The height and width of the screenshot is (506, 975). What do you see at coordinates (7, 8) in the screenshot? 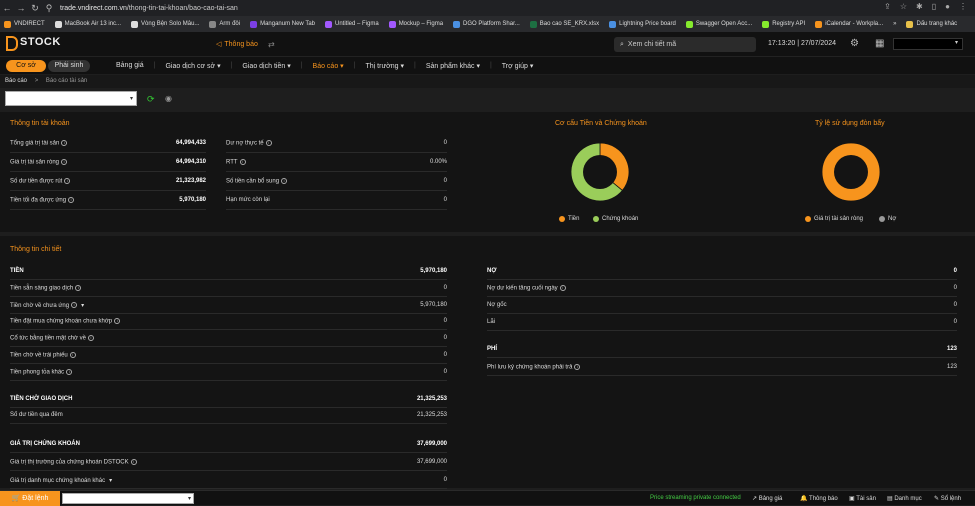
I see `back-icon: ←` at bounding box center [7, 8].